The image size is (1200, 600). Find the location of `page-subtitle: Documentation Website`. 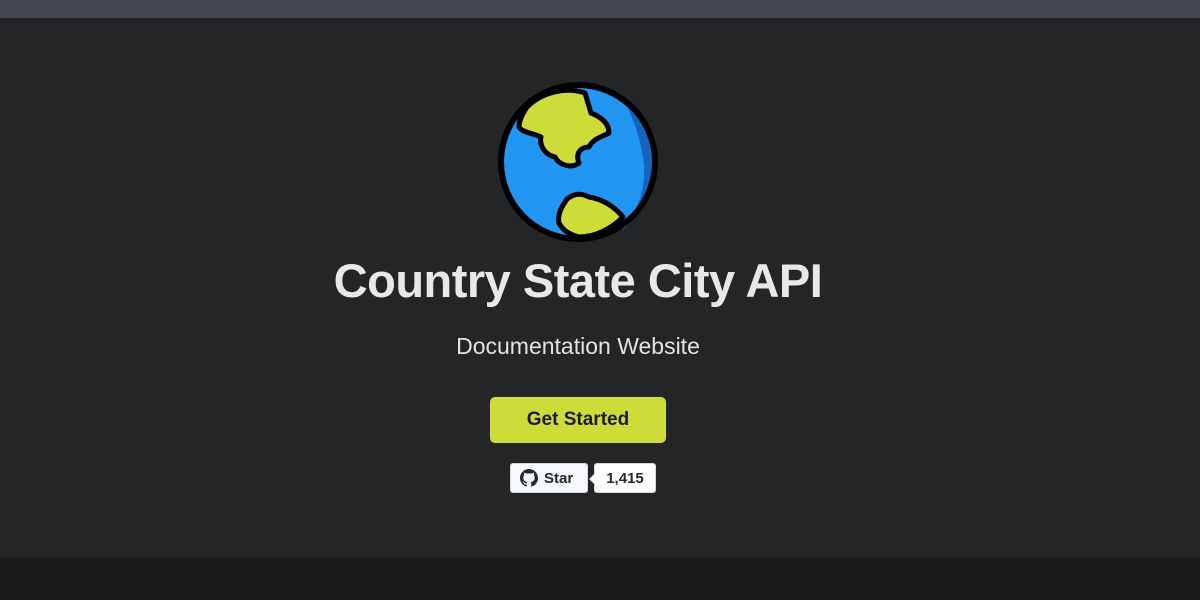

page-subtitle: Documentation Website is located at coordinates (578, 346).